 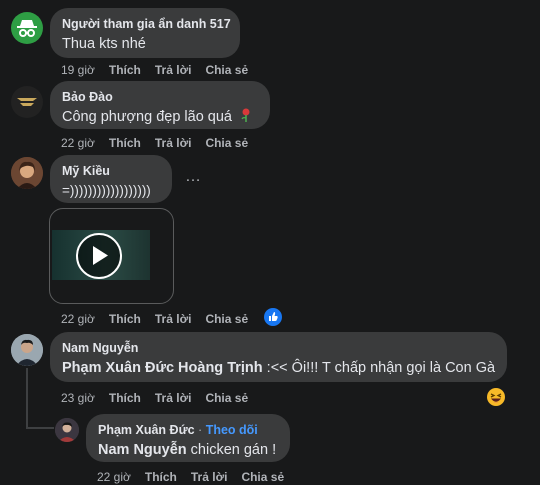 What do you see at coordinates (146, 430) in the screenshot?
I see `comment-author: Phạm Xuân Đức` at bounding box center [146, 430].